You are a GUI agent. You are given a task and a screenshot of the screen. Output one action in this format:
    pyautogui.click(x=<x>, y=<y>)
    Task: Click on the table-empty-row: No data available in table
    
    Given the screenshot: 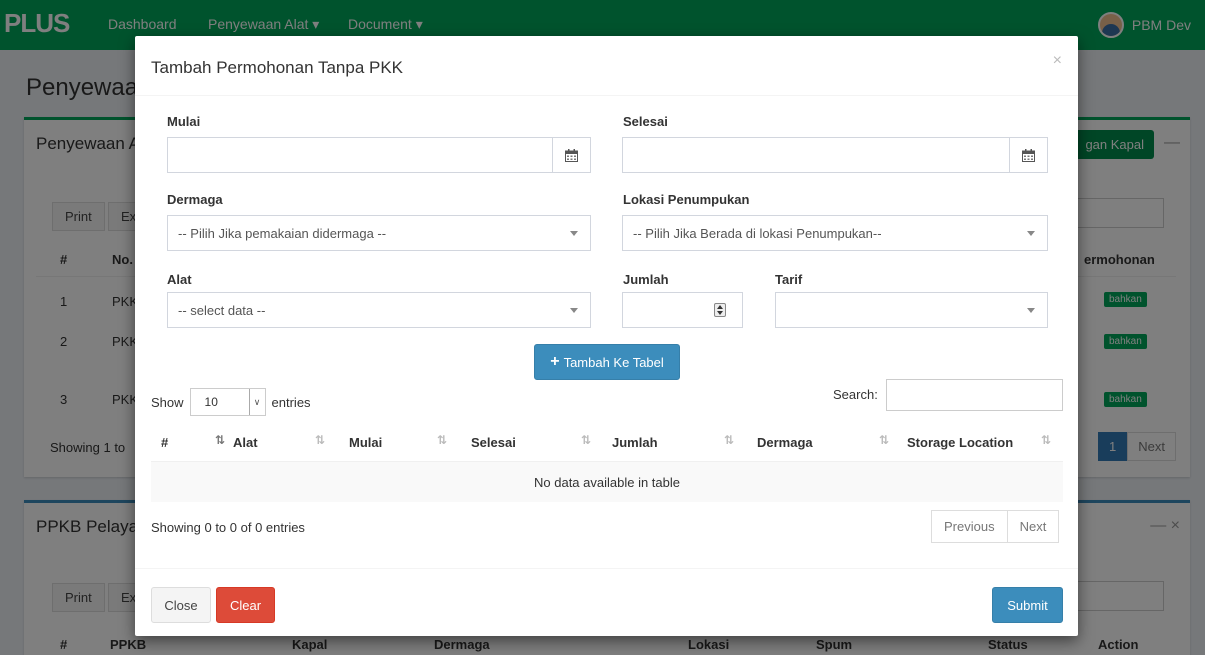 What is the action you would take?
    pyautogui.click(x=607, y=482)
    